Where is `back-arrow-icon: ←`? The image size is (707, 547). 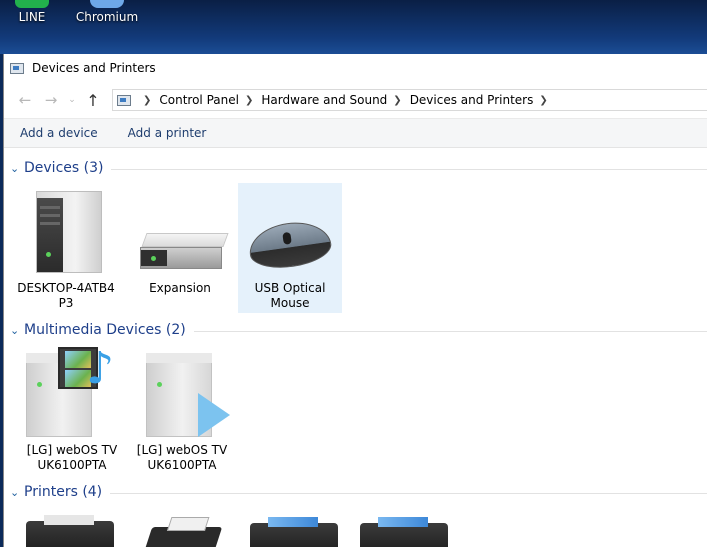 back-arrow-icon: ← is located at coordinates (25, 100).